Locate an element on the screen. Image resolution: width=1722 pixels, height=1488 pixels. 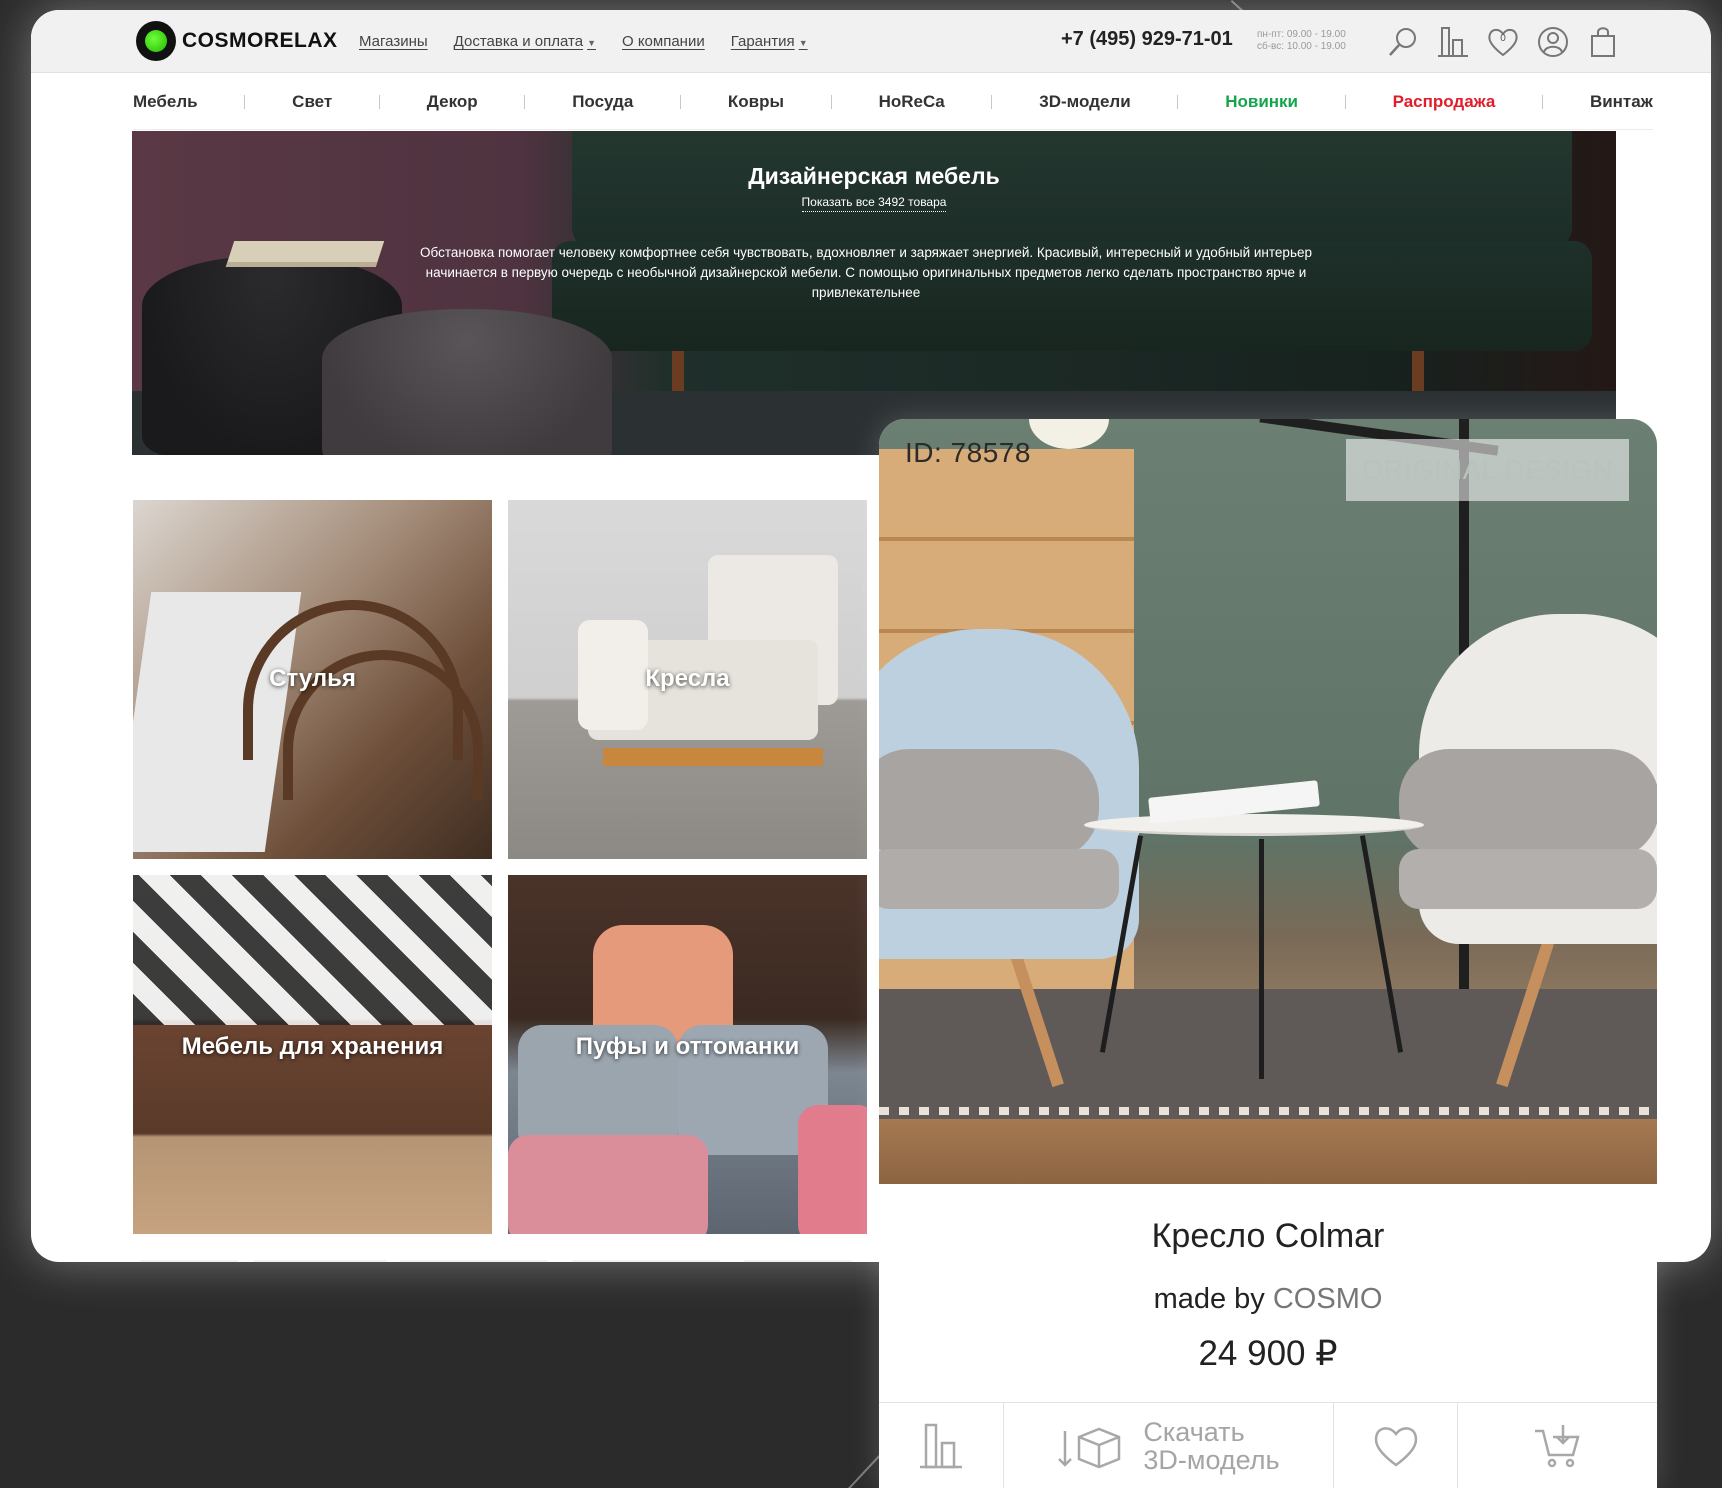
add-to-cart-button is located at coordinates (1557, 1445).